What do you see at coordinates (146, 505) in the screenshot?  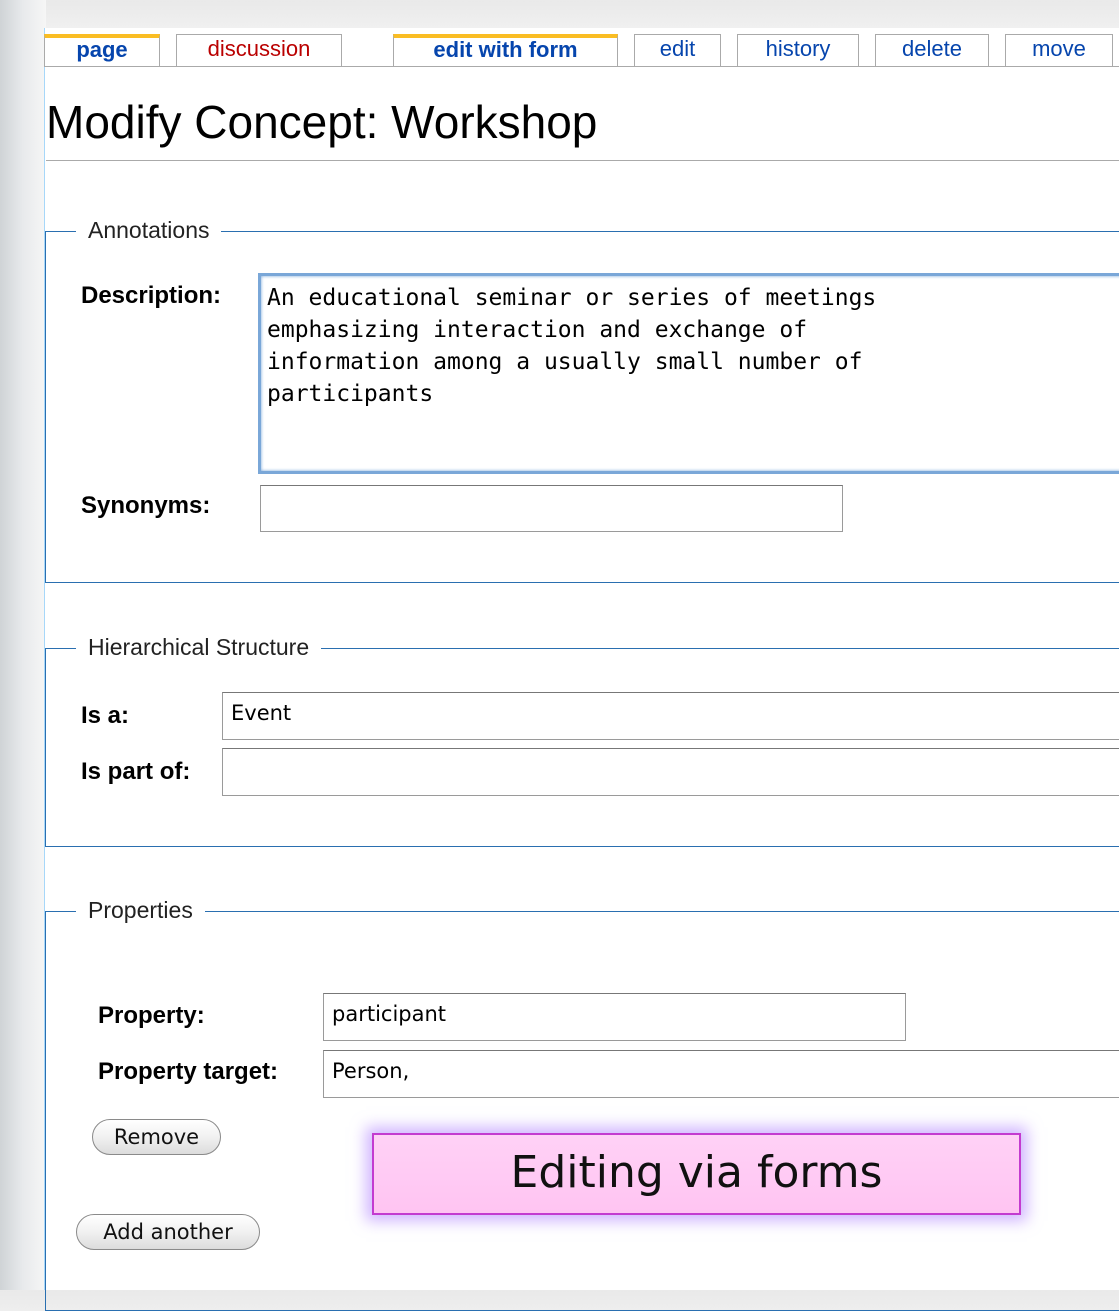 I see `synonyms-label: Synonyms:` at bounding box center [146, 505].